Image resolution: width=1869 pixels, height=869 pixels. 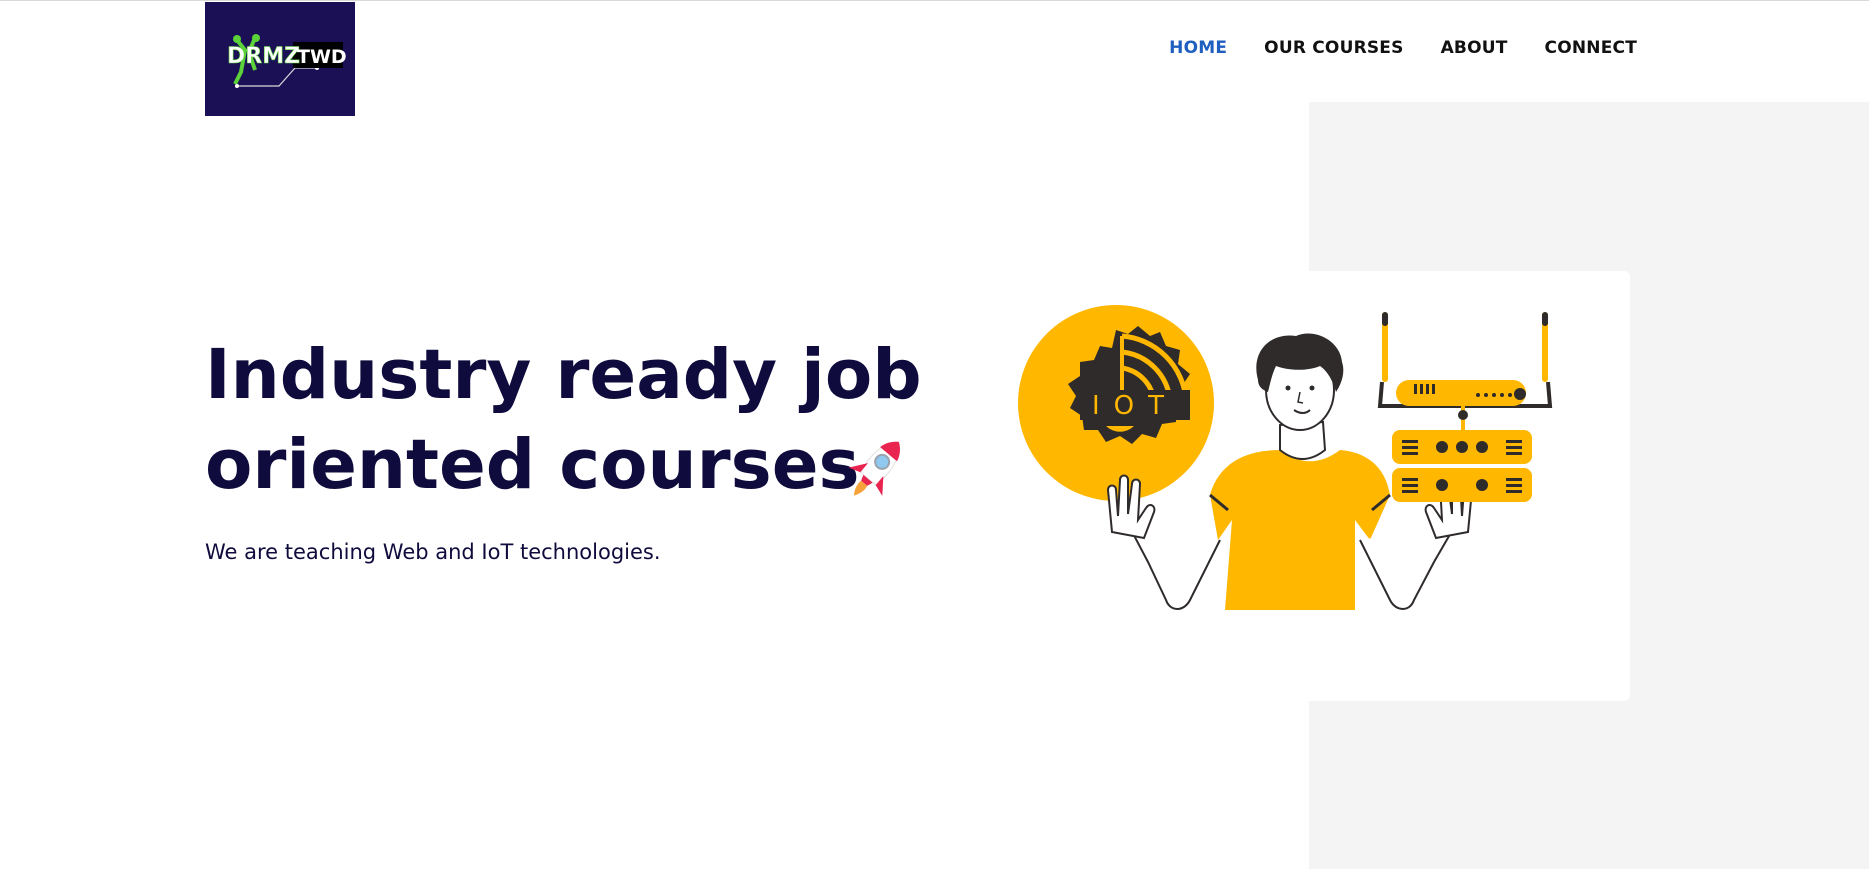 I want to click on main-nav: HOME OUR COURSES ABOUT CONNECT, so click(x=1384, y=48).